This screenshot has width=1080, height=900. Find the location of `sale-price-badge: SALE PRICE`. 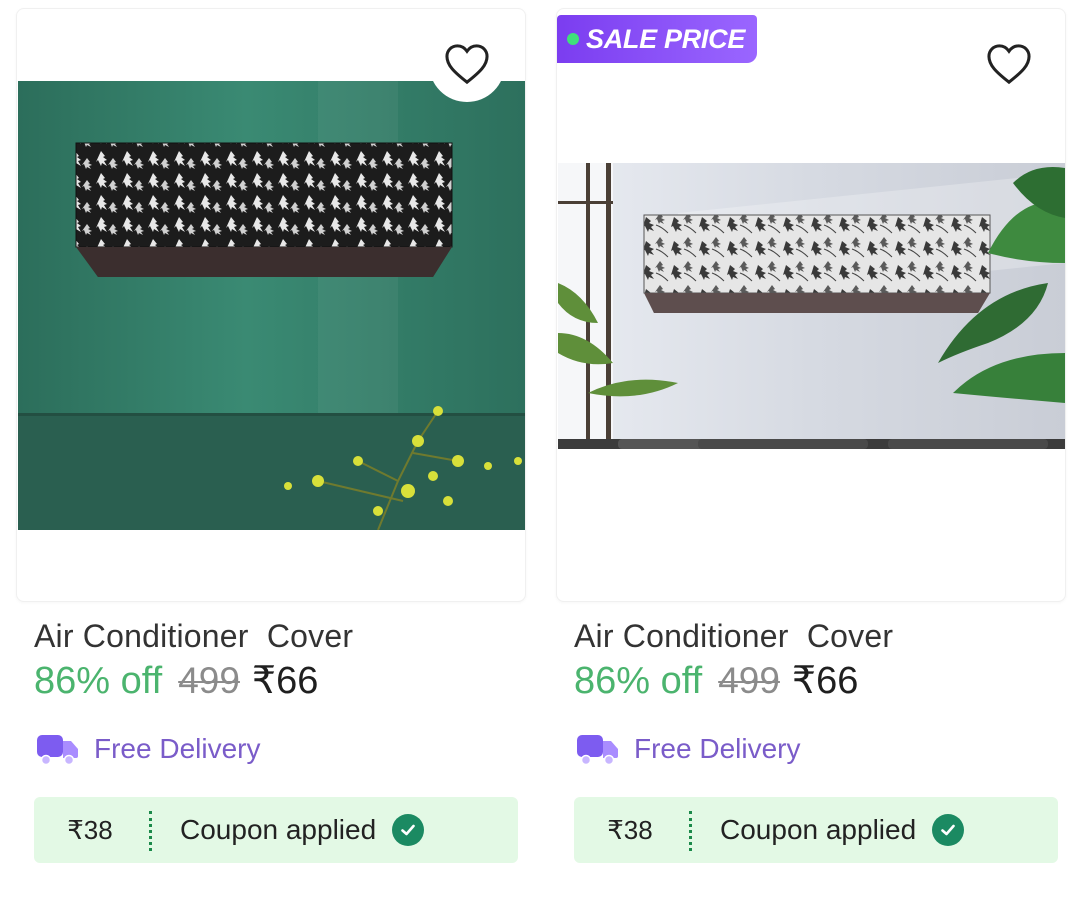

sale-price-badge: SALE PRICE is located at coordinates (657, 39).